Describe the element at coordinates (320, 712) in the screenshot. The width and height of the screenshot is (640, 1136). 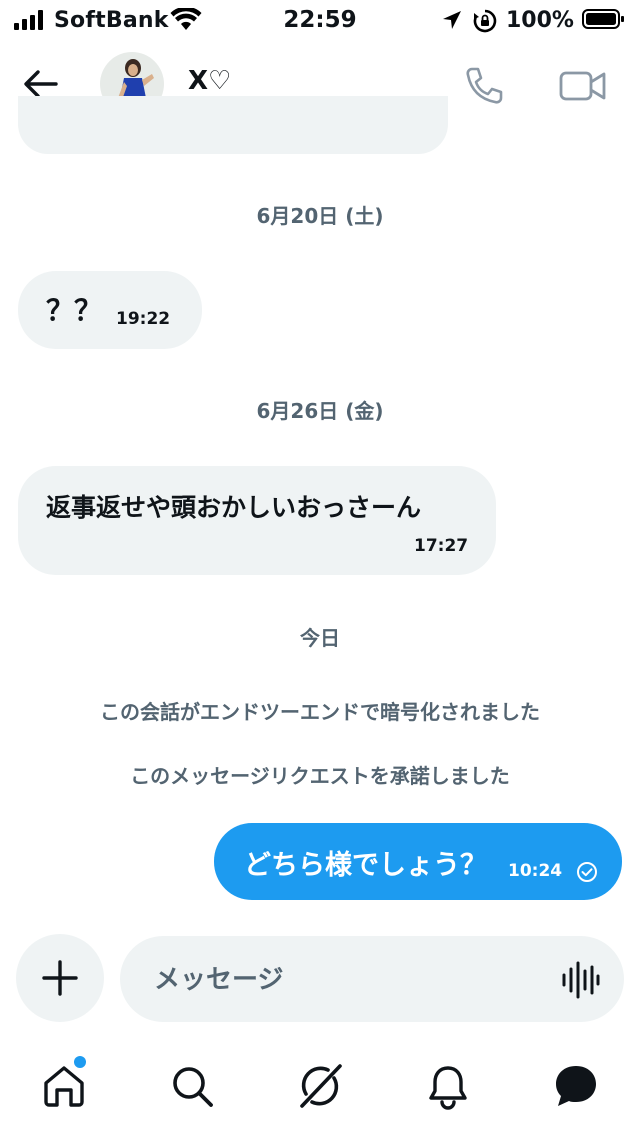
I see `encryption-notice: この会話がエンドツーエンドで暗号化されました` at that location.